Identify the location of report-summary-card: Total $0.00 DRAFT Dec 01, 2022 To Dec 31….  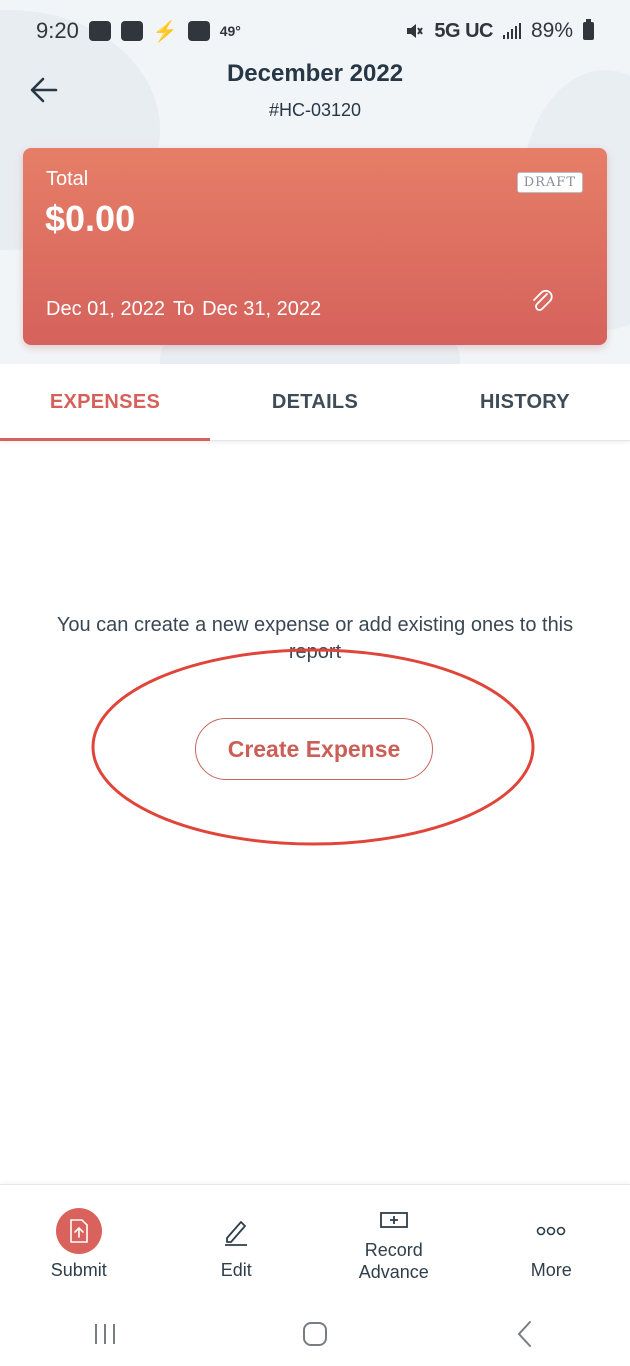
(315, 246).